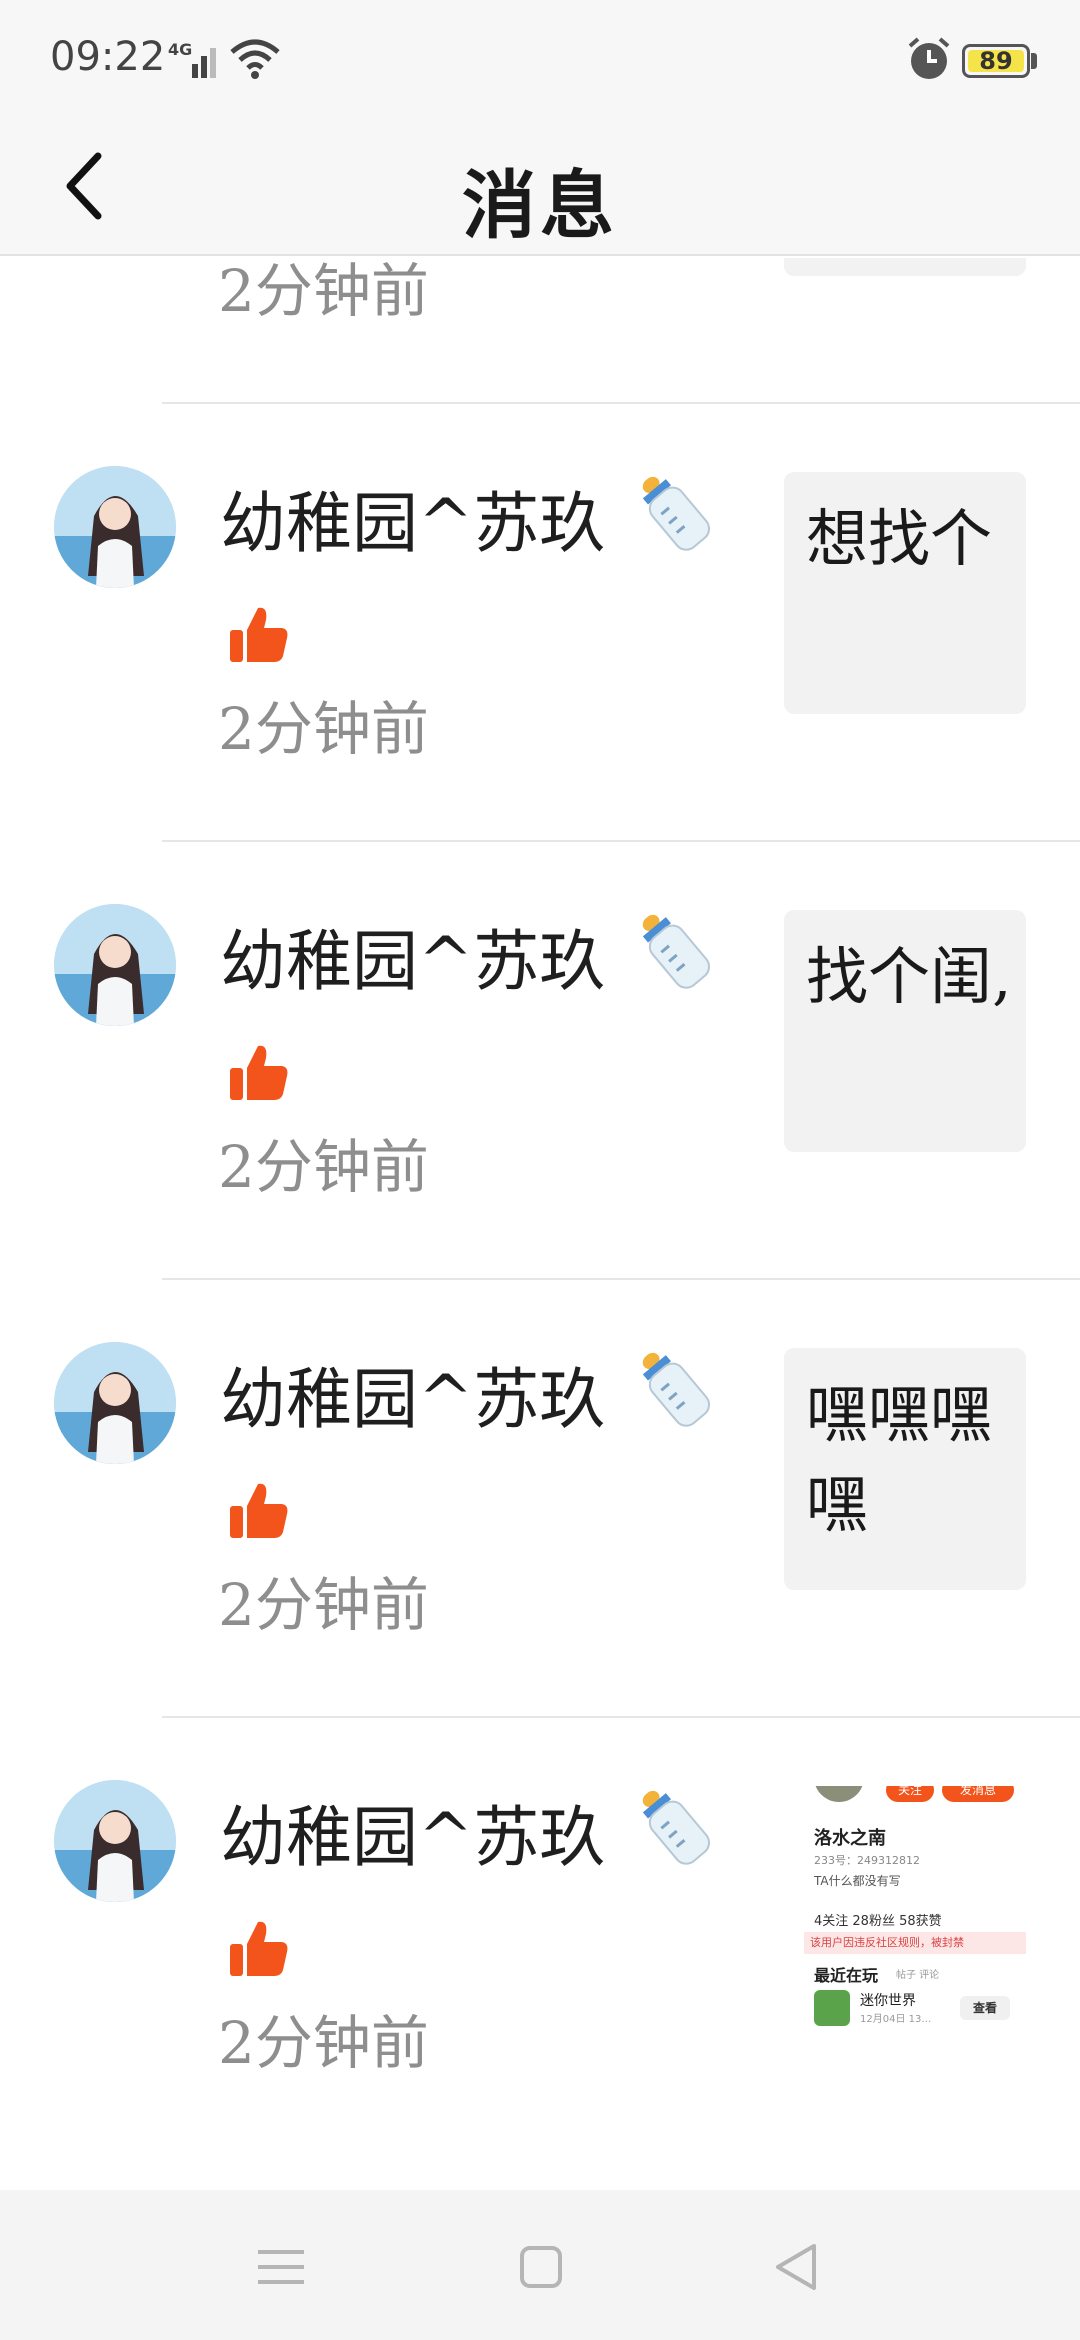 Image resolution: width=1080 pixels, height=2340 pixels. I want to click on list-item: 2分钟前 个, so click(540, 331).